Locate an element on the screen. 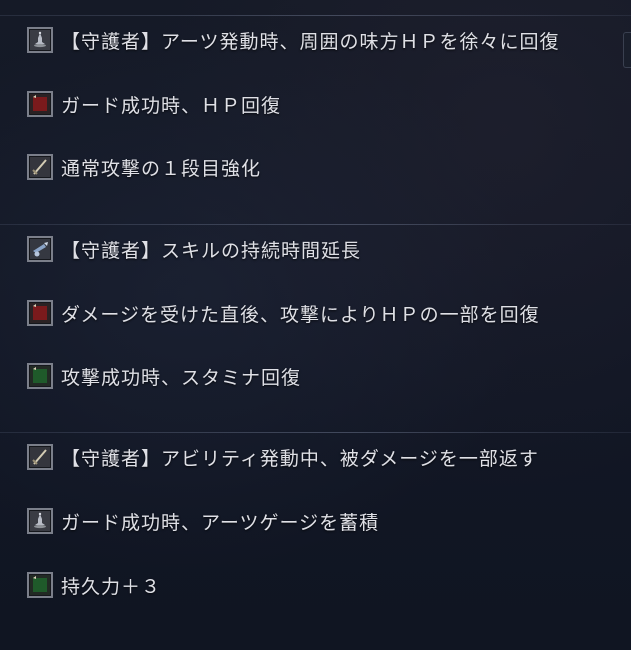  top-divider is located at coordinates (315, 15).